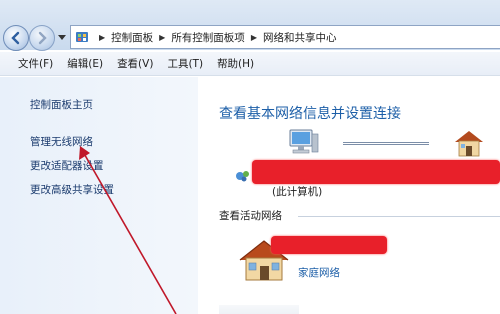 The height and width of the screenshot is (314, 500). I want to click on address-bar: ▶ 控制面板 ▶ 所有控制面板项 ▶ 网络和共享中心, so click(285, 37).